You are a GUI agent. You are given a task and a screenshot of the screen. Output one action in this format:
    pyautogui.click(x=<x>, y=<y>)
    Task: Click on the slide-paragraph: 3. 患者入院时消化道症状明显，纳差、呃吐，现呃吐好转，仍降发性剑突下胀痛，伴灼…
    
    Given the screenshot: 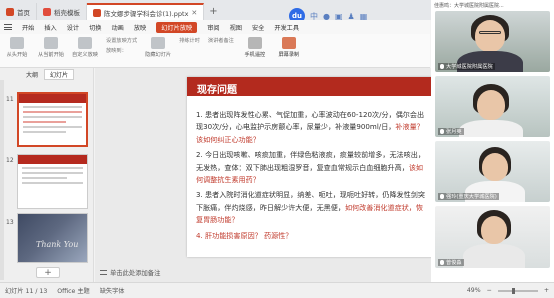 What is the action you would take?
    pyautogui.click(x=312, y=207)
    